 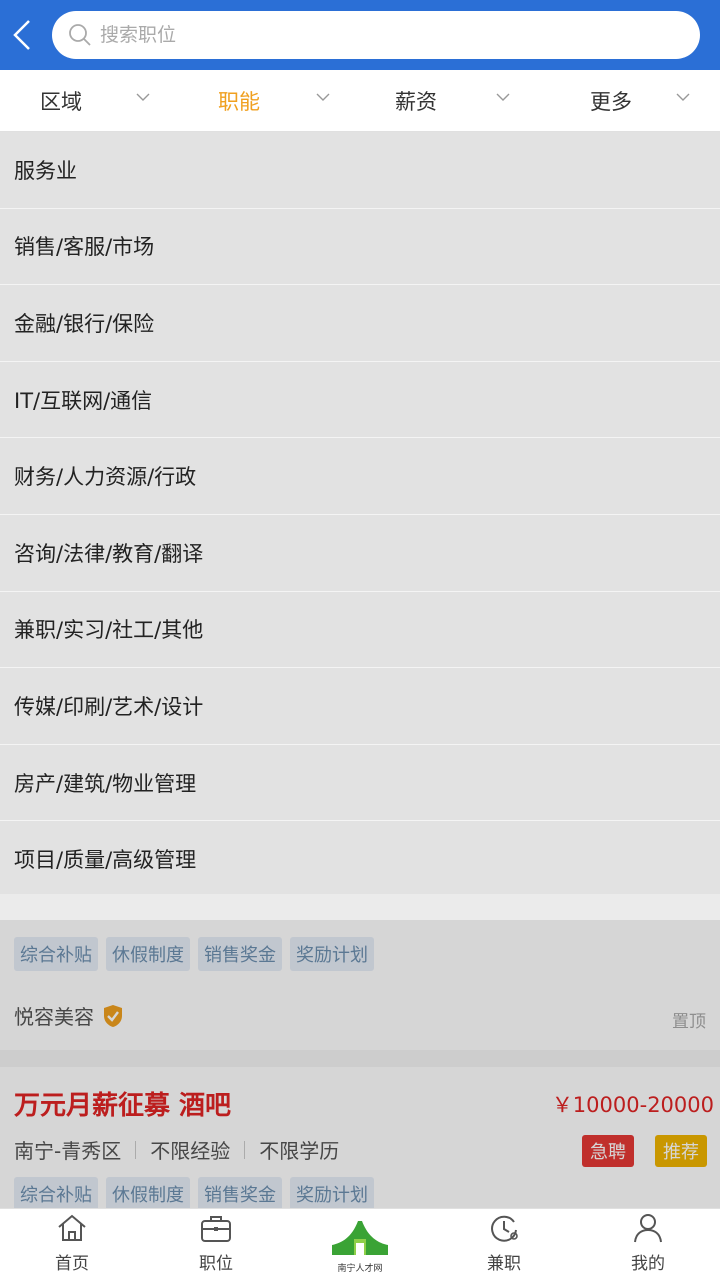 What do you see at coordinates (90, 101) in the screenshot?
I see `filter-region: 区域` at bounding box center [90, 101].